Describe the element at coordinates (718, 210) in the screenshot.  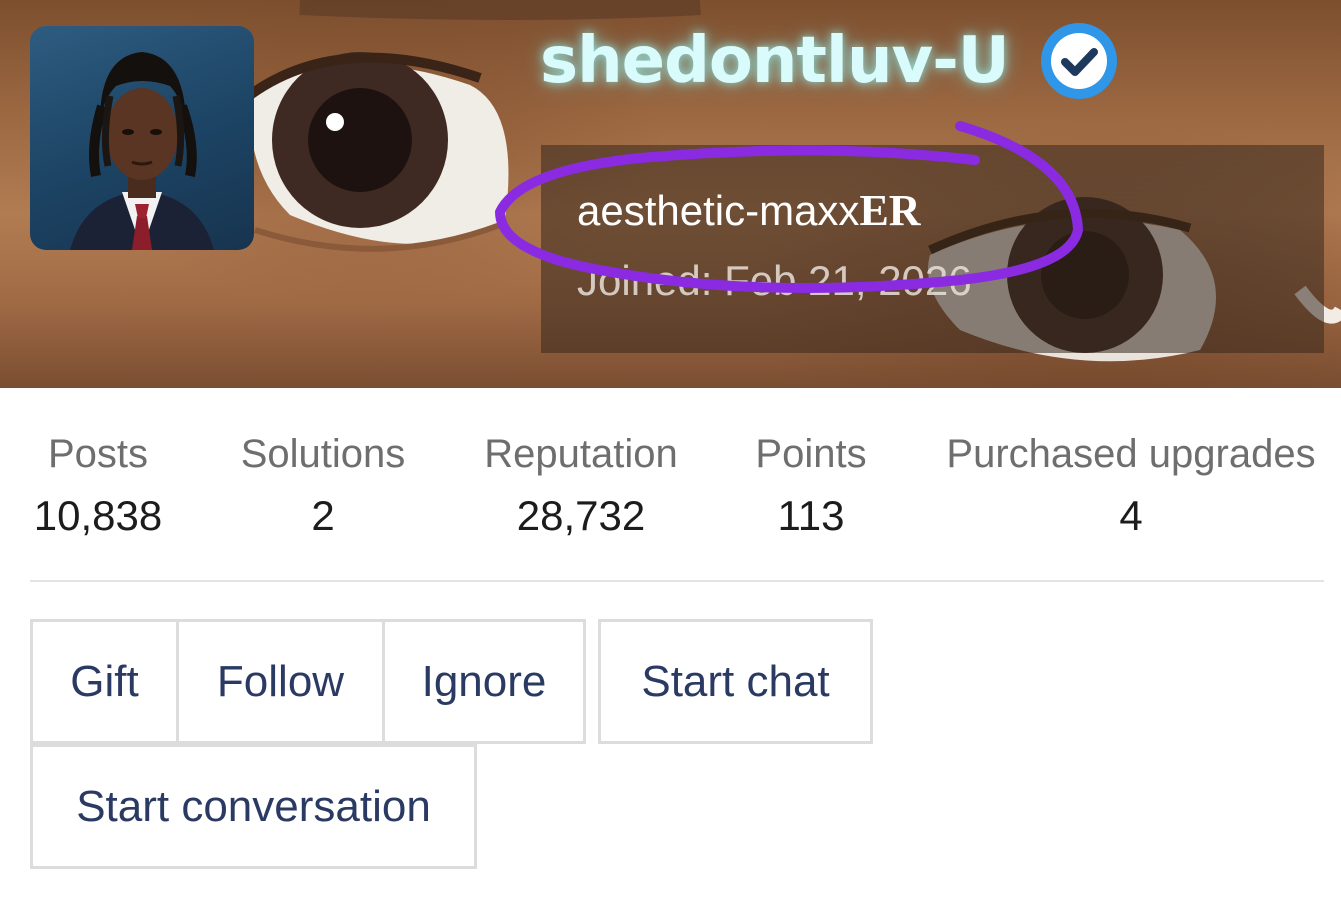
I see `user-title-main: aesthetic-maxx` at that location.